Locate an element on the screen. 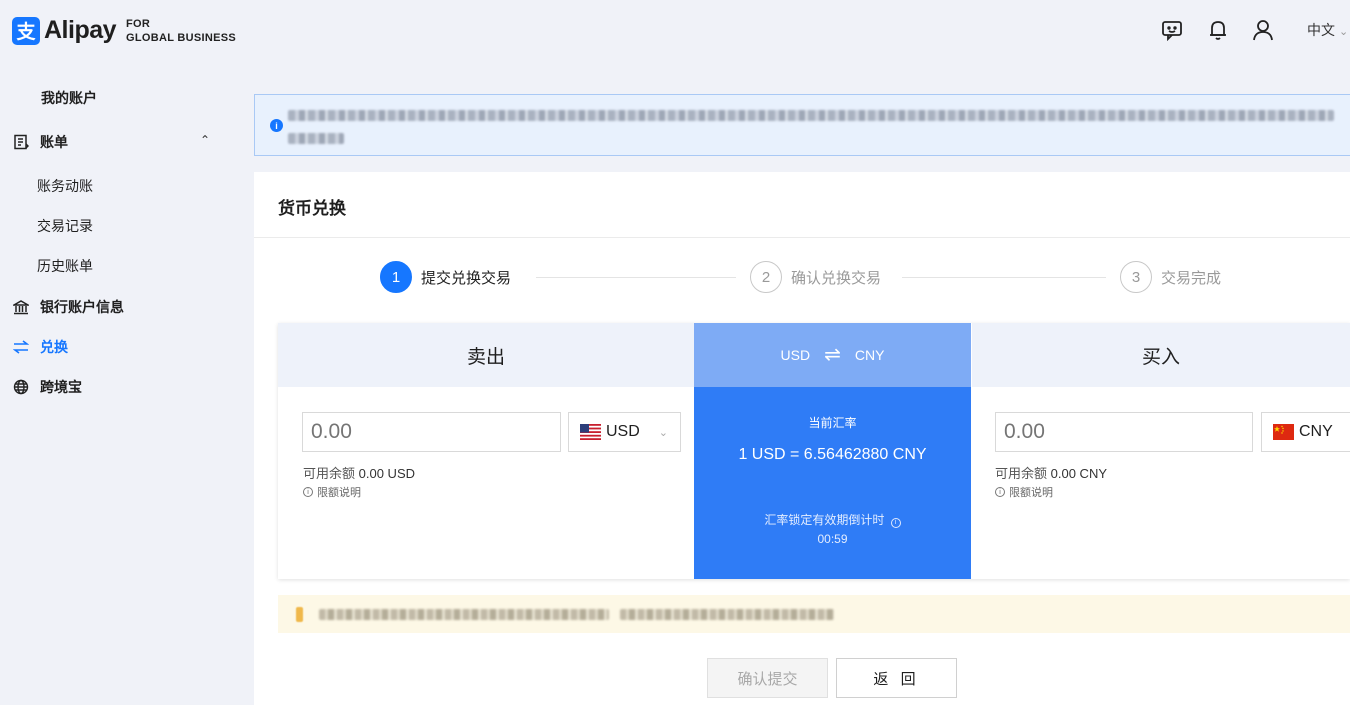 This screenshot has width=1350, height=705. divider is located at coordinates (802, 237).